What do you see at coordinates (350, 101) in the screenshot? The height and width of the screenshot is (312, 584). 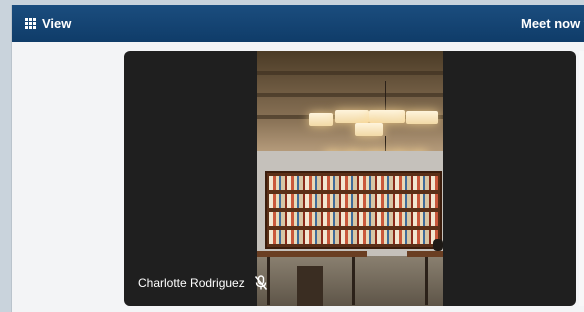 I see `video-ceiling` at bounding box center [350, 101].